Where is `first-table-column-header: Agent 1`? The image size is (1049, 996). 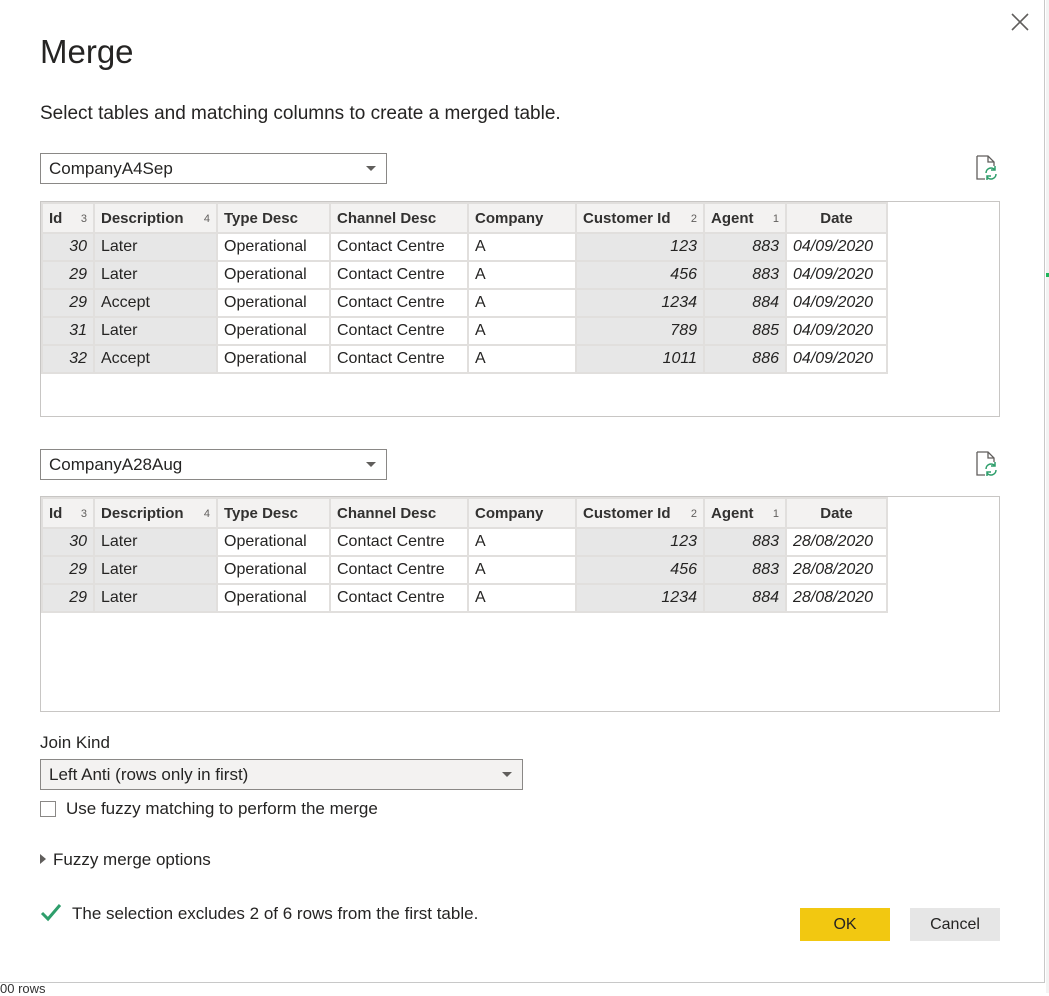 first-table-column-header: Agent 1 is located at coordinates (745, 218).